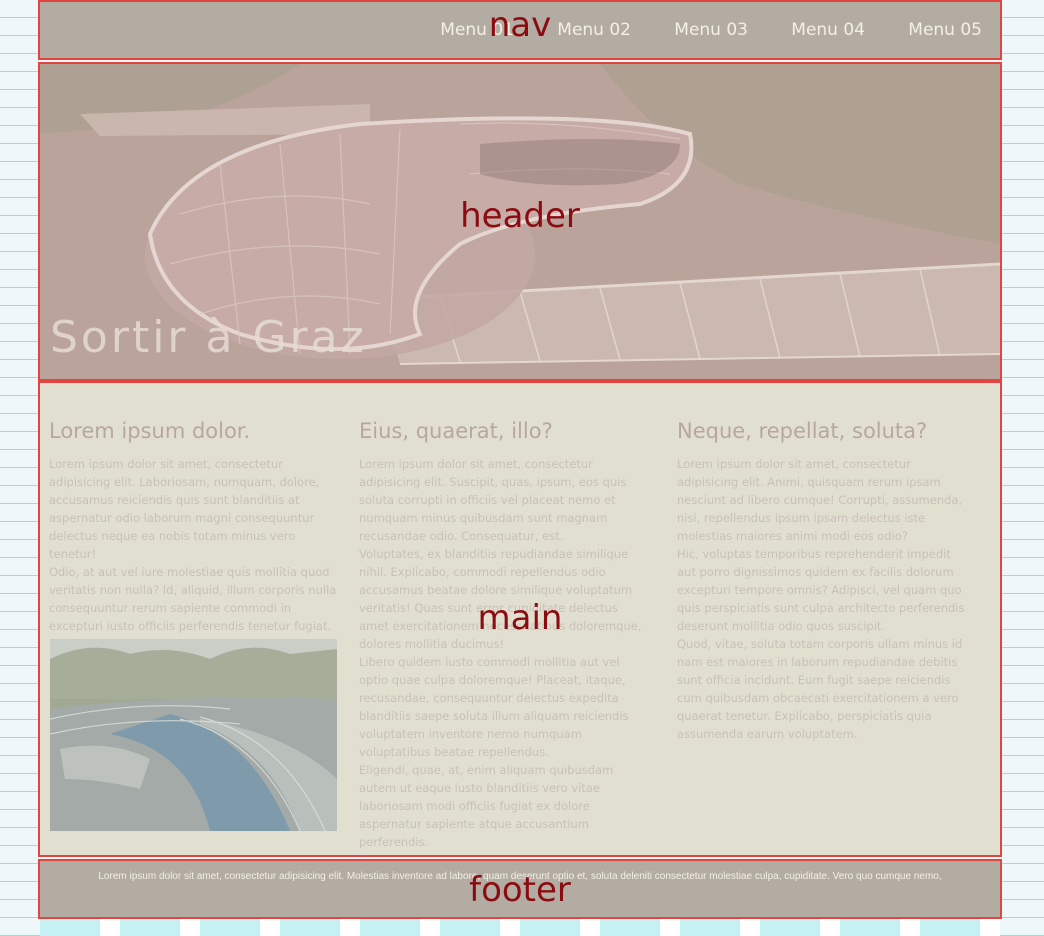  What do you see at coordinates (455, 30) in the screenshot?
I see `nav-menu-item-1: Menu 01` at bounding box center [455, 30].